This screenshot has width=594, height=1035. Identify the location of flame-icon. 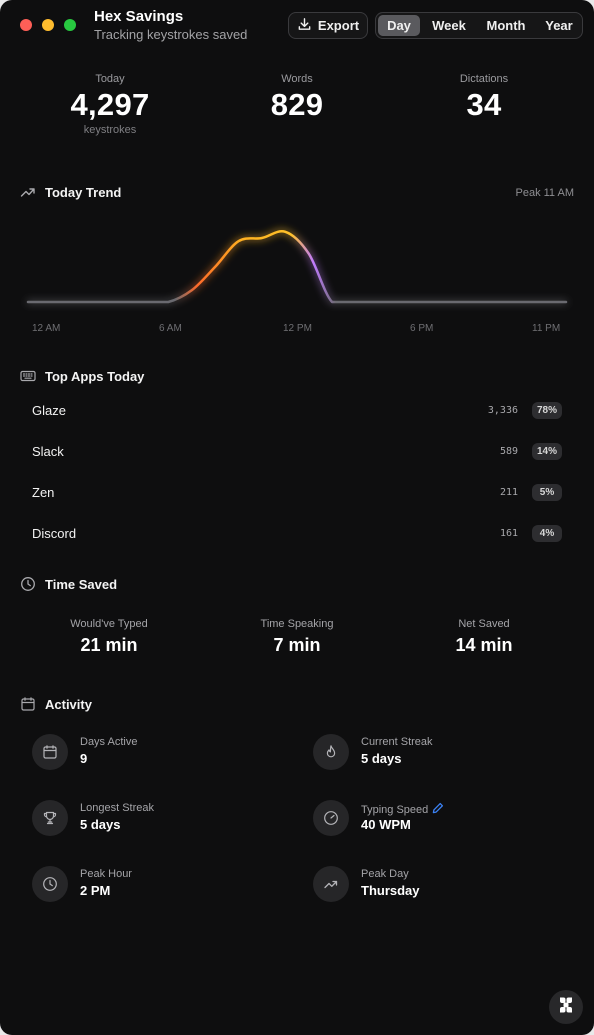
(331, 752).